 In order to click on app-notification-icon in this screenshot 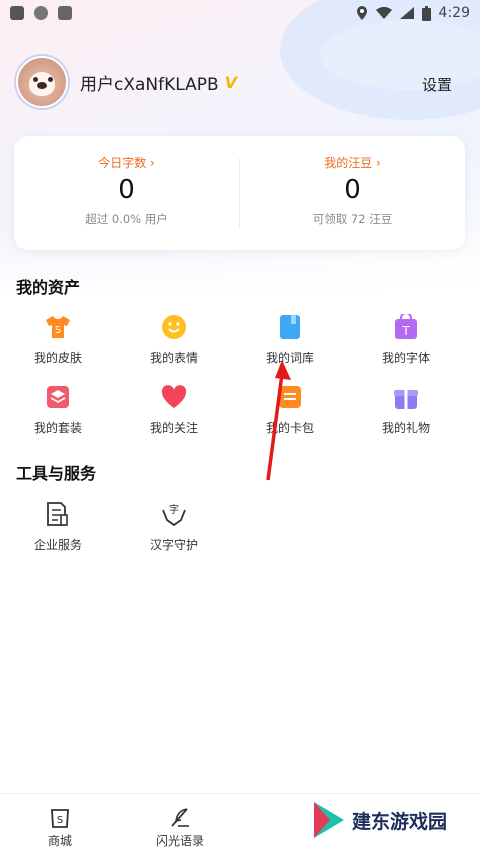, I will do `click(17, 13)`.